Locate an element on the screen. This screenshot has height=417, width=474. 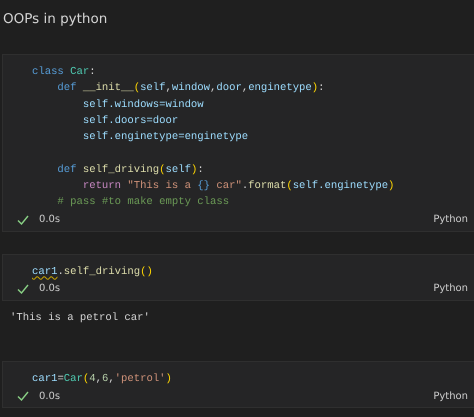
code-cell: car1=Car(4,6,'petrol') 0.0s Python is located at coordinates (238, 384).